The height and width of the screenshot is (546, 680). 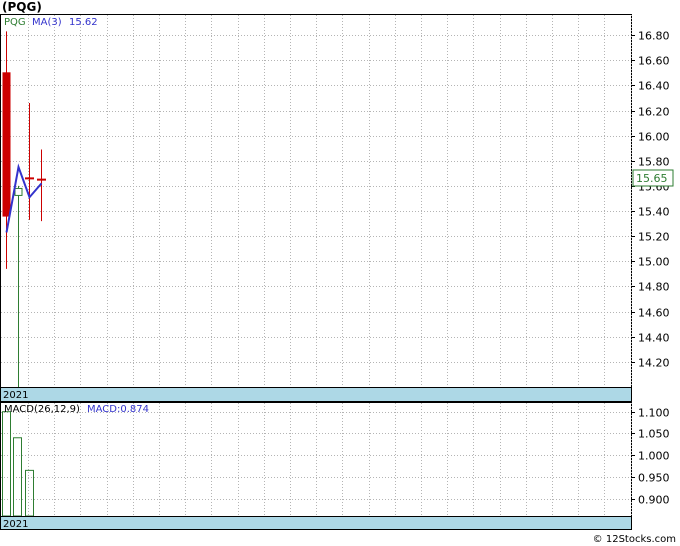 I want to click on macd-tick-label: 0.900, so click(x=654, y=500).